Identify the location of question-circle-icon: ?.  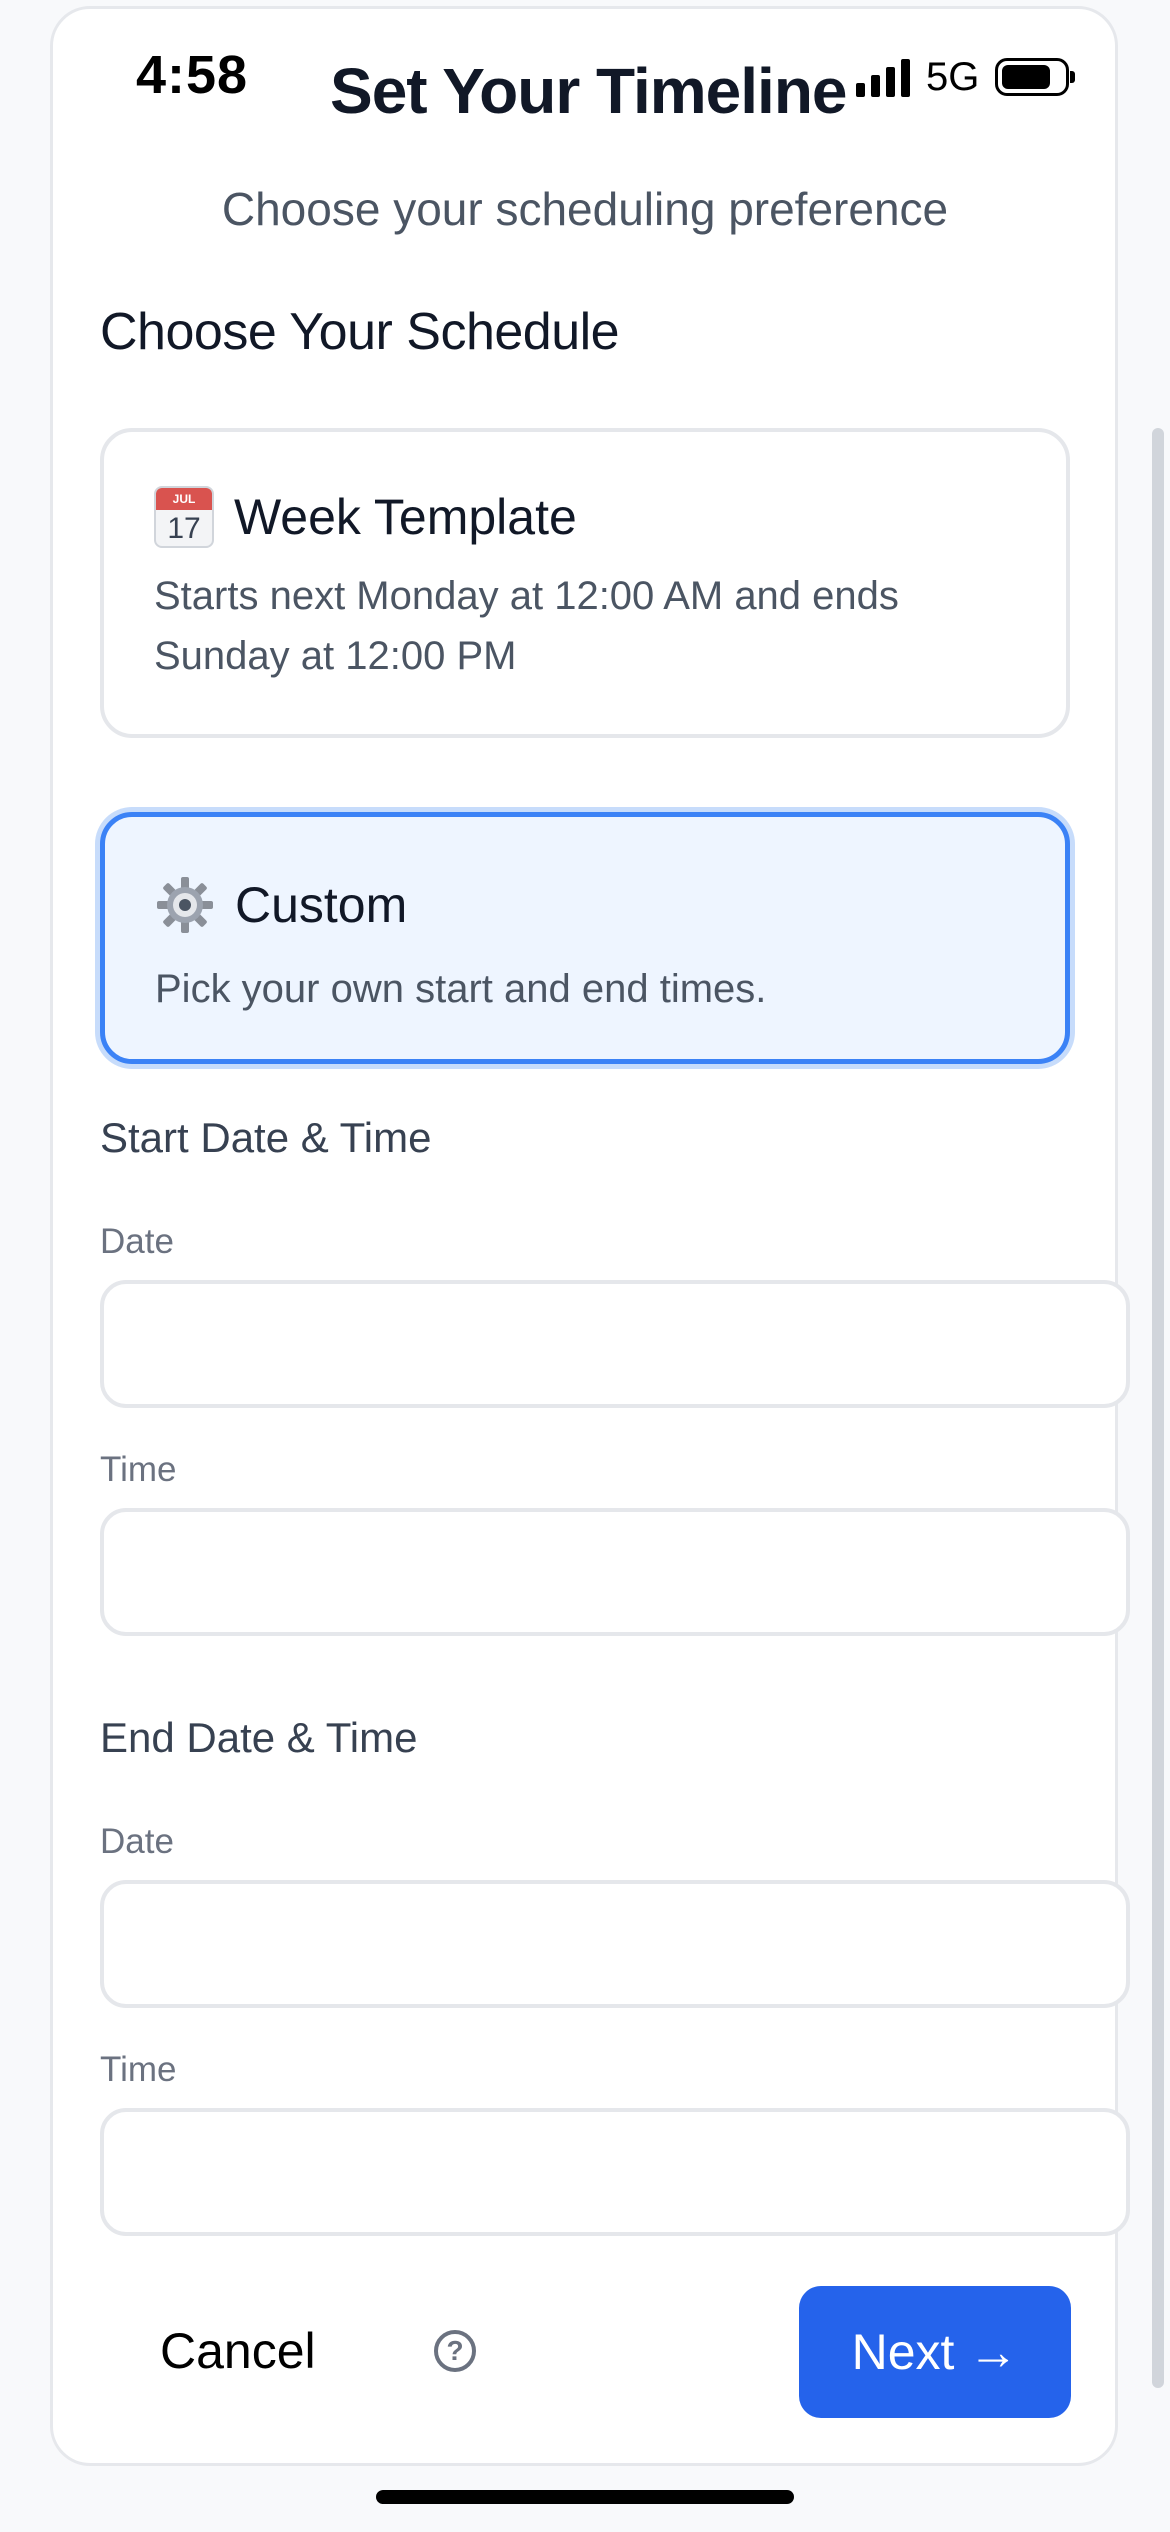
(455, 2351).